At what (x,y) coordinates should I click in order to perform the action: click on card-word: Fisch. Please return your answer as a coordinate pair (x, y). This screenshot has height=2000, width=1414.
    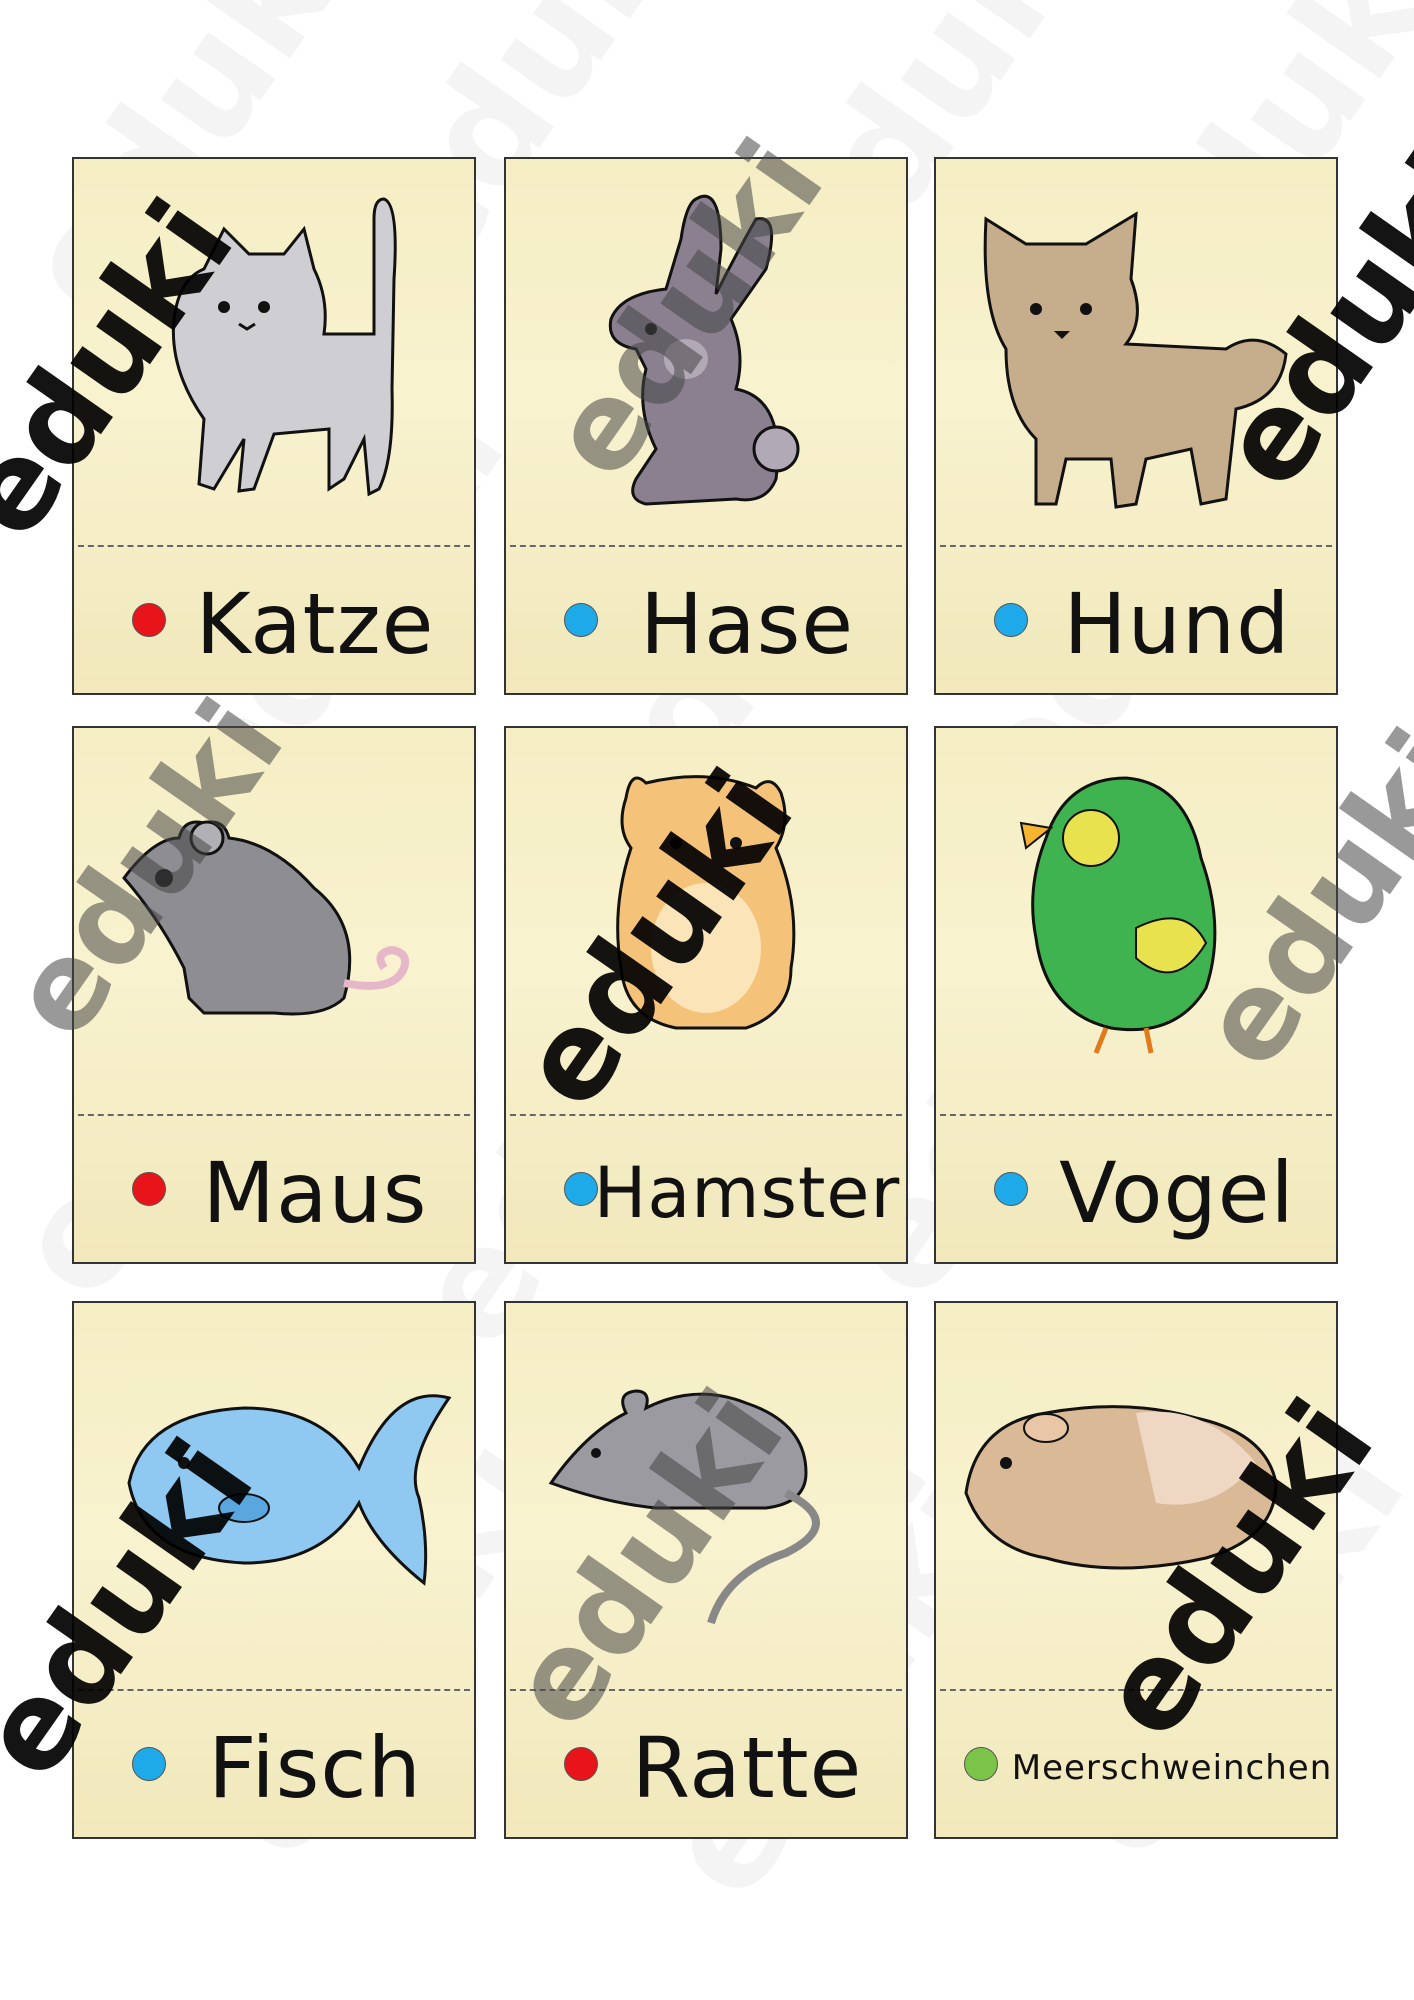
    Looking at the image, I should click on (315, 1768).